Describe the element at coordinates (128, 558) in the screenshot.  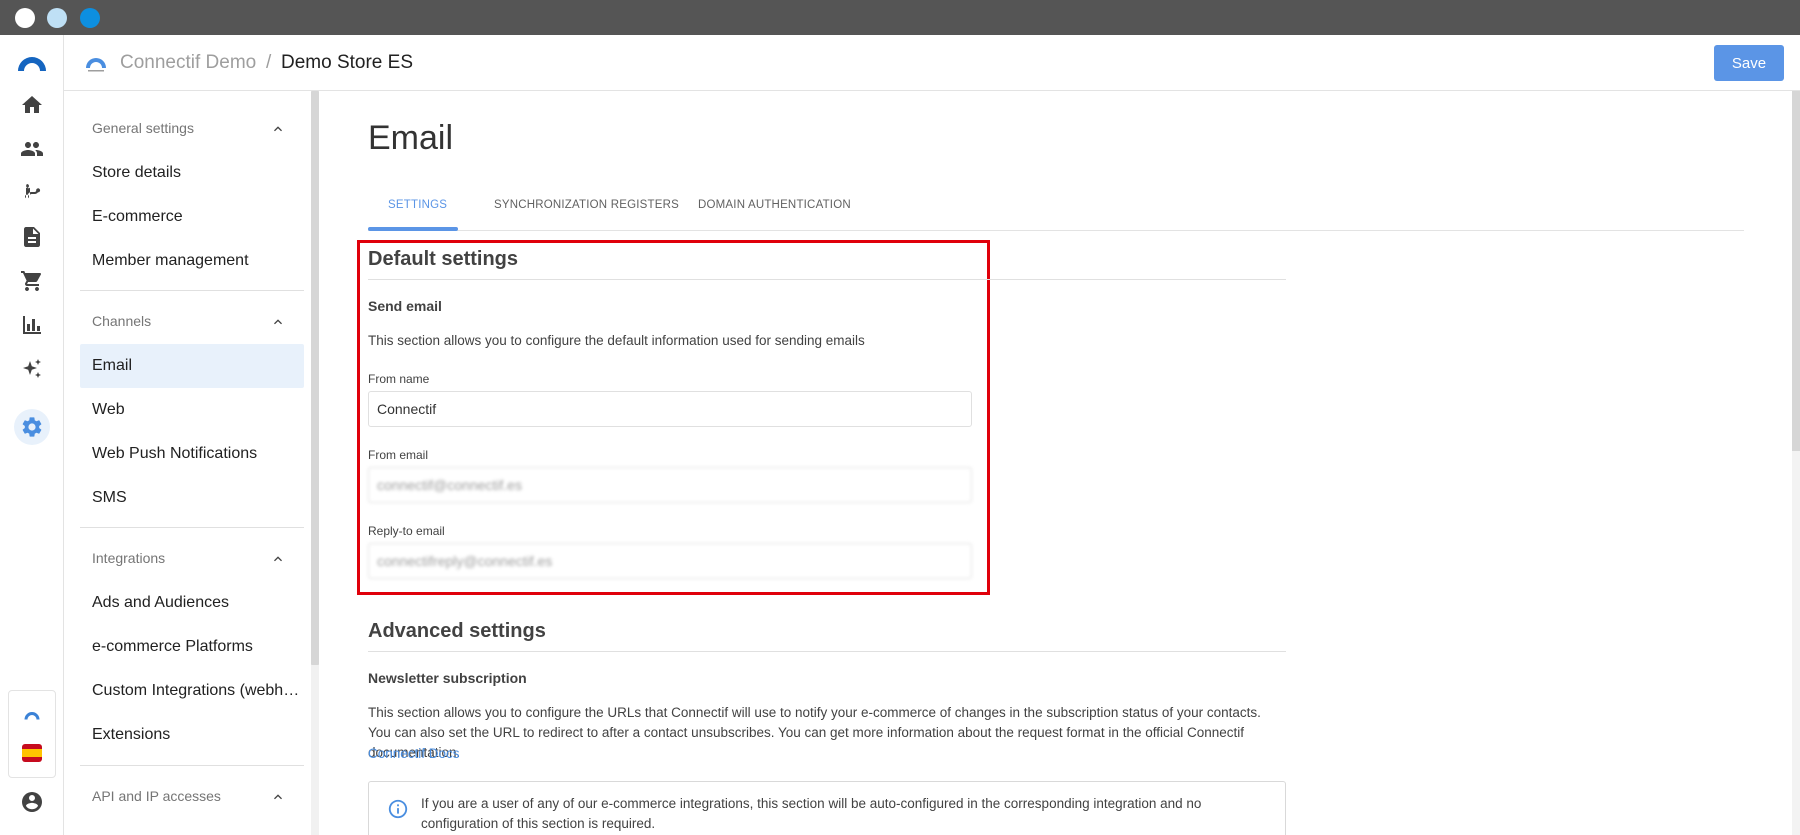
I see `section-integrations: Integrations` at that location.